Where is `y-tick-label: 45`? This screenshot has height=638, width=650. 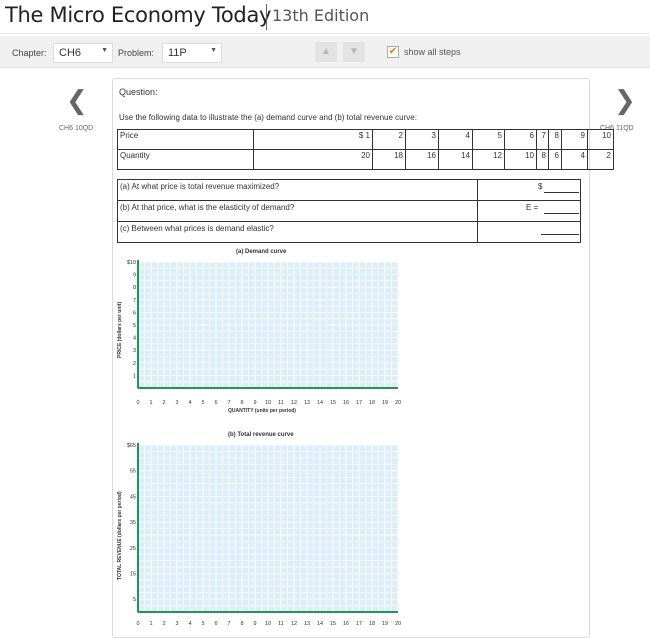 y-tick-label: 45 is located at coordinates (133, 497).